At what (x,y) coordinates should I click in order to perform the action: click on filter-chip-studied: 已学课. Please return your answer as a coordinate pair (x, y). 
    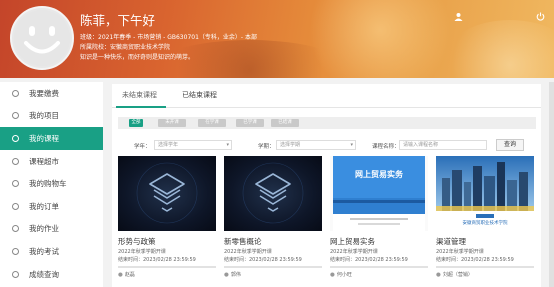
    Looking at the image, I should click on (250, 123).